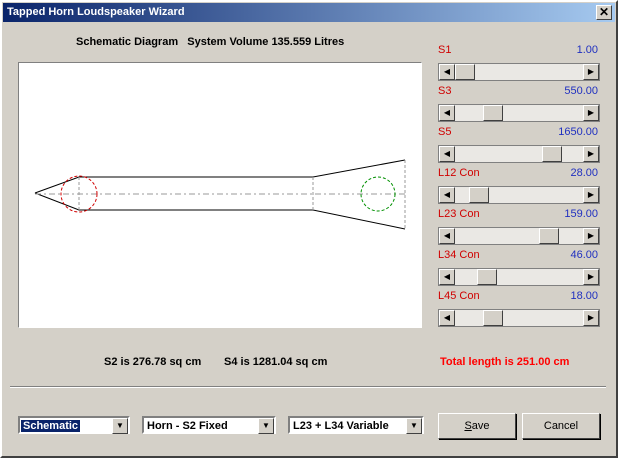 This screenshot has height=458, width=618. Describe the element at coordinates (584, 173) in the screenshot. I see `param-value: 28.00` at that location.